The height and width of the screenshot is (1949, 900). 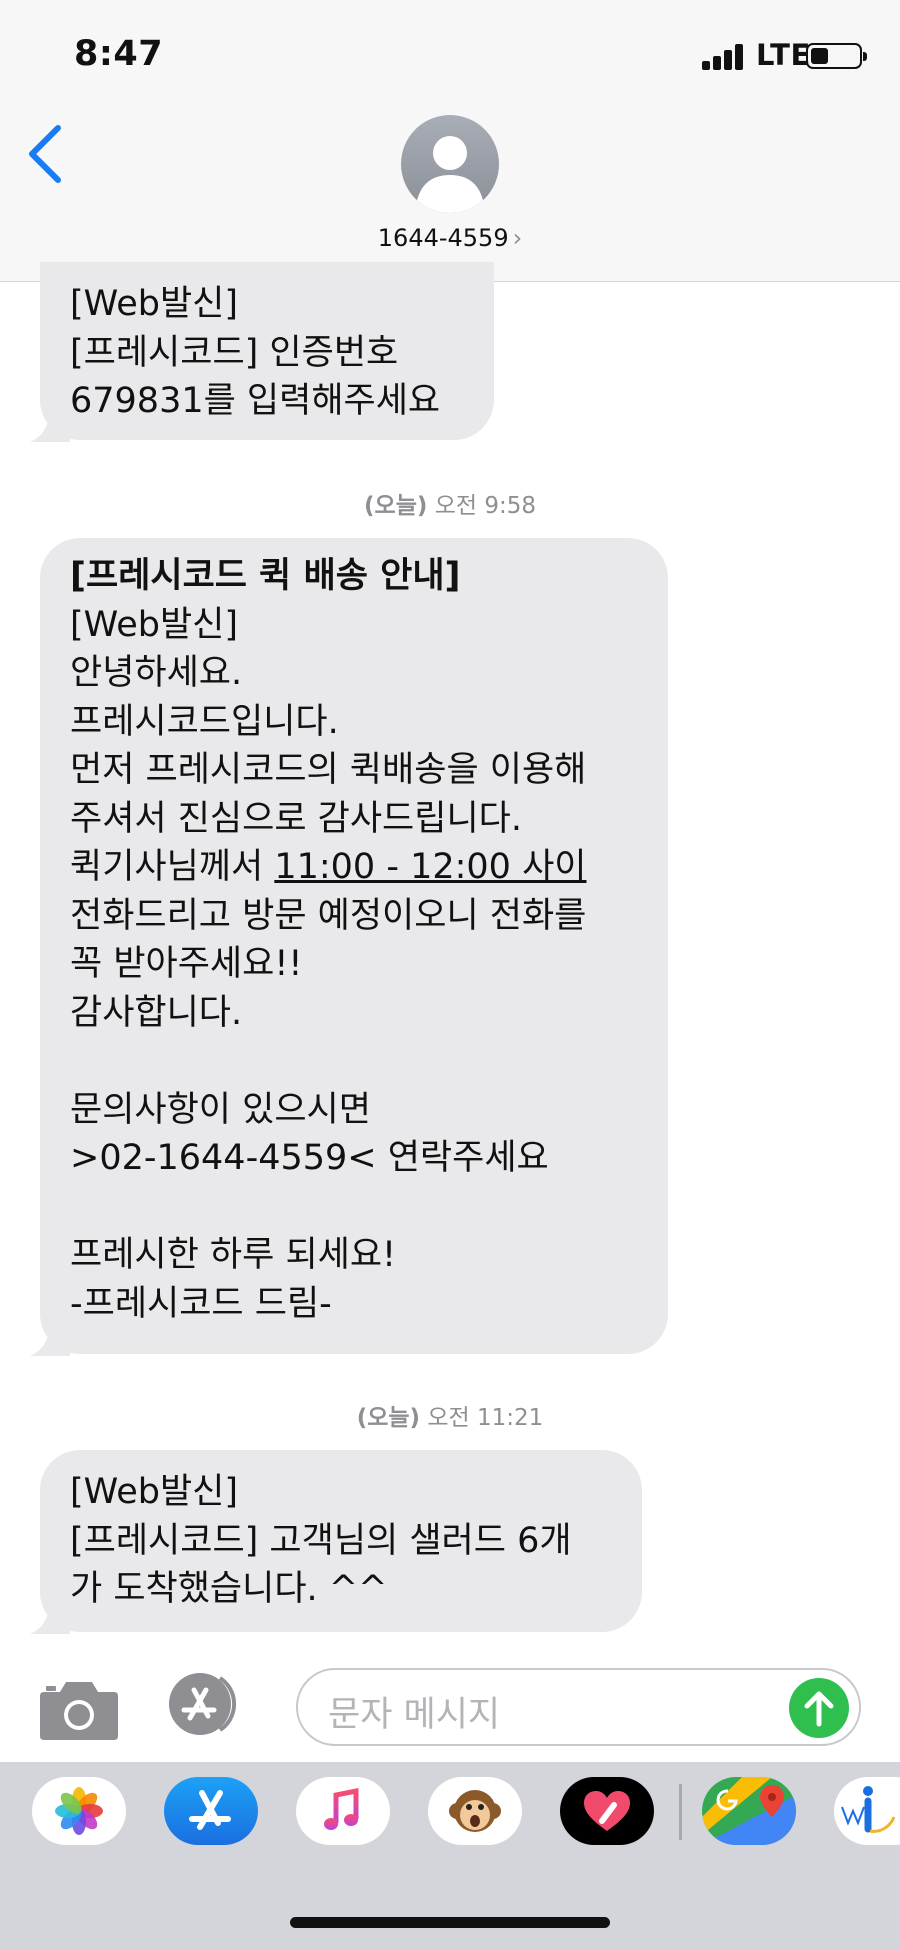 What do you see at coordinates (517, 238) in the screenshot?
I see `chevron-right-icon: ›` at bounding box center [517, 238].